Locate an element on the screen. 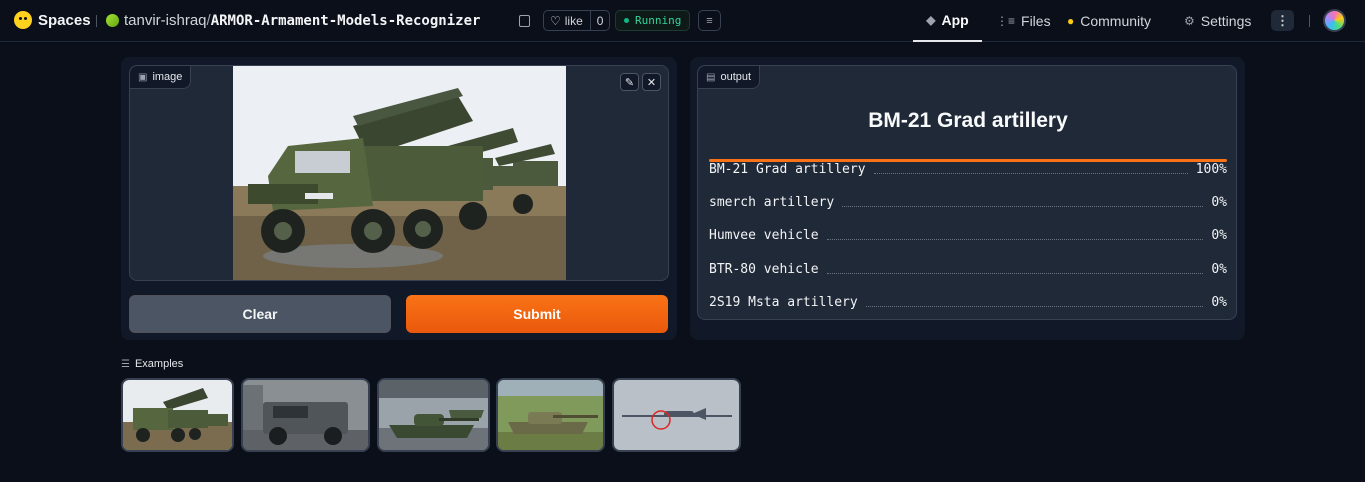  like-button: ♡ like 0 is located at coordinates (577, 20).